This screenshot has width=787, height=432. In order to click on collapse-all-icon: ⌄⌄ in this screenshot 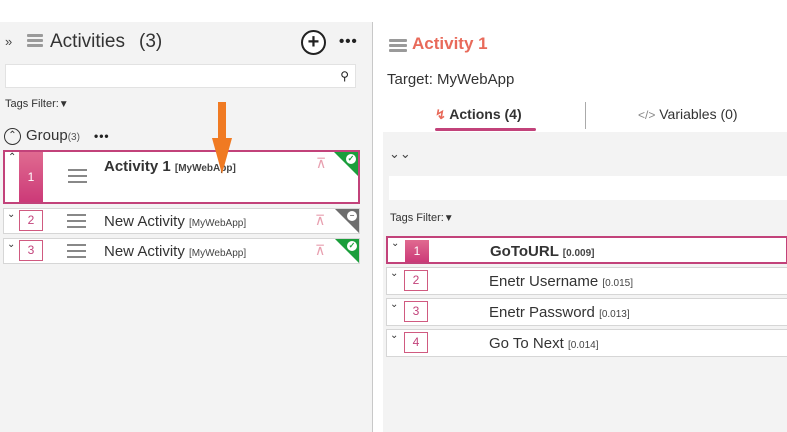, I will do `click(400, 154)`.